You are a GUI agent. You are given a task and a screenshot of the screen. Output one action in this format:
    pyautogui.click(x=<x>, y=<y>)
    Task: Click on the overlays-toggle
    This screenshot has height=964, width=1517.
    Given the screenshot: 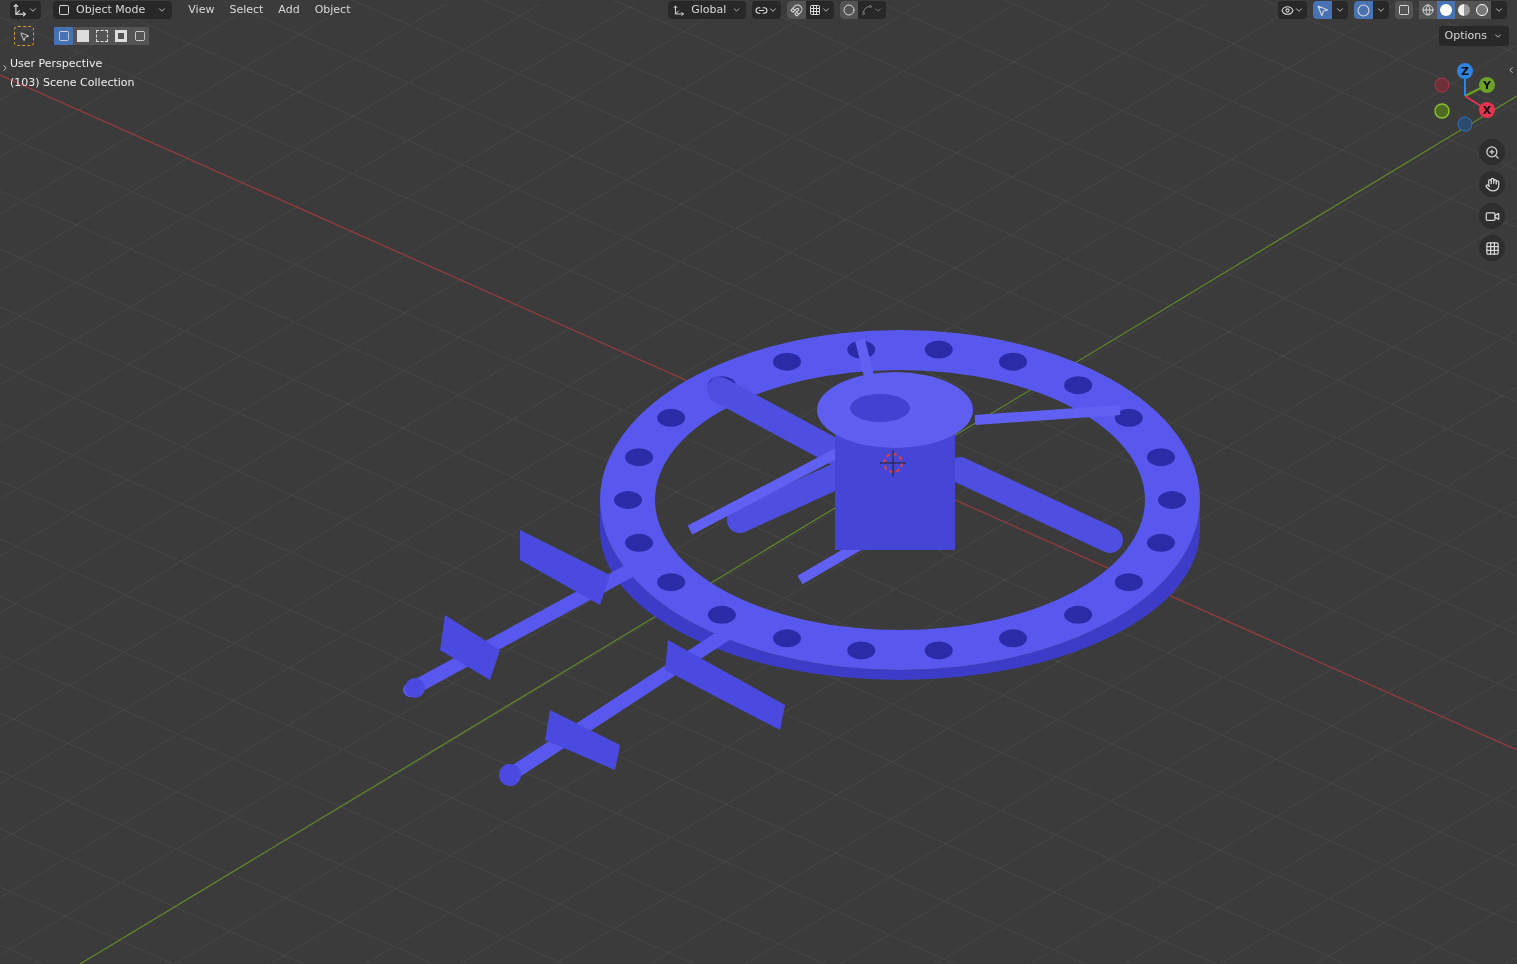 What is the action you would take?
    pyautogui.click(x=1363, y=10)
    